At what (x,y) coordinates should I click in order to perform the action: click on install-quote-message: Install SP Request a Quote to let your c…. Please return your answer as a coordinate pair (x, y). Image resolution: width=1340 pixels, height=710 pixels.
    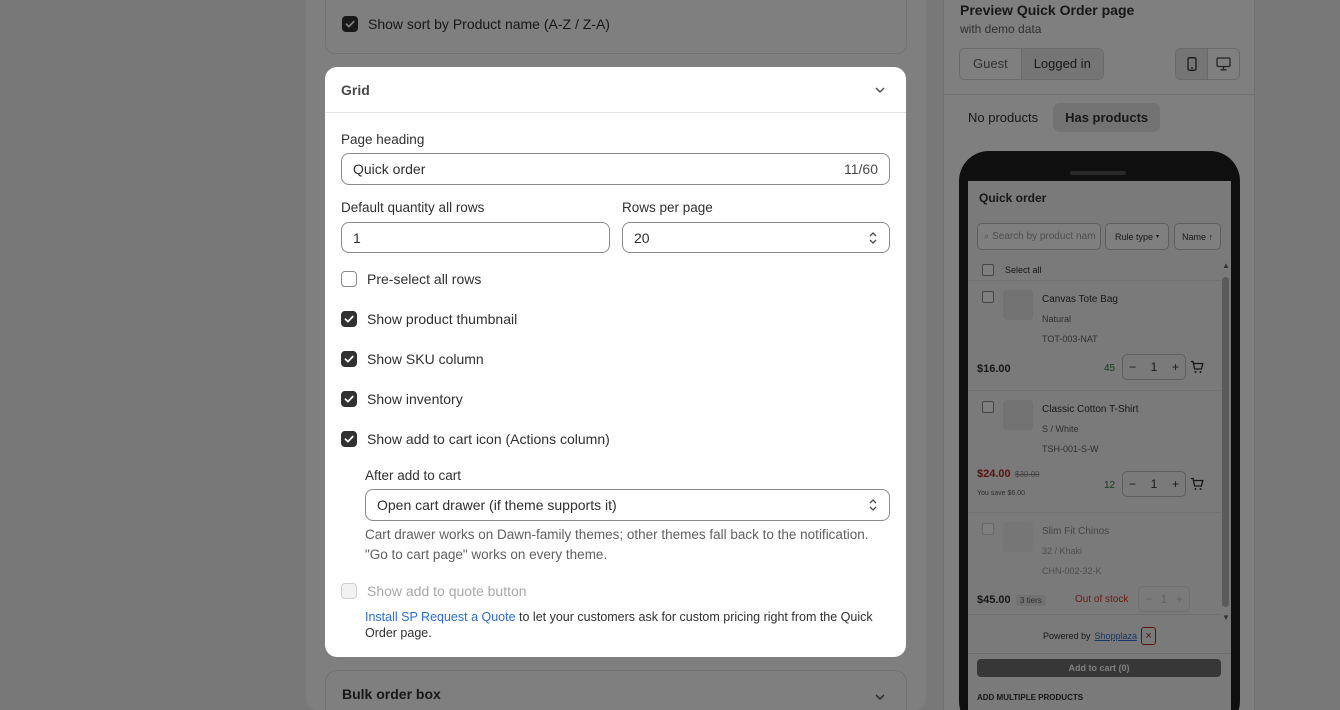
    Looking at the image, I should click on (628, 625).